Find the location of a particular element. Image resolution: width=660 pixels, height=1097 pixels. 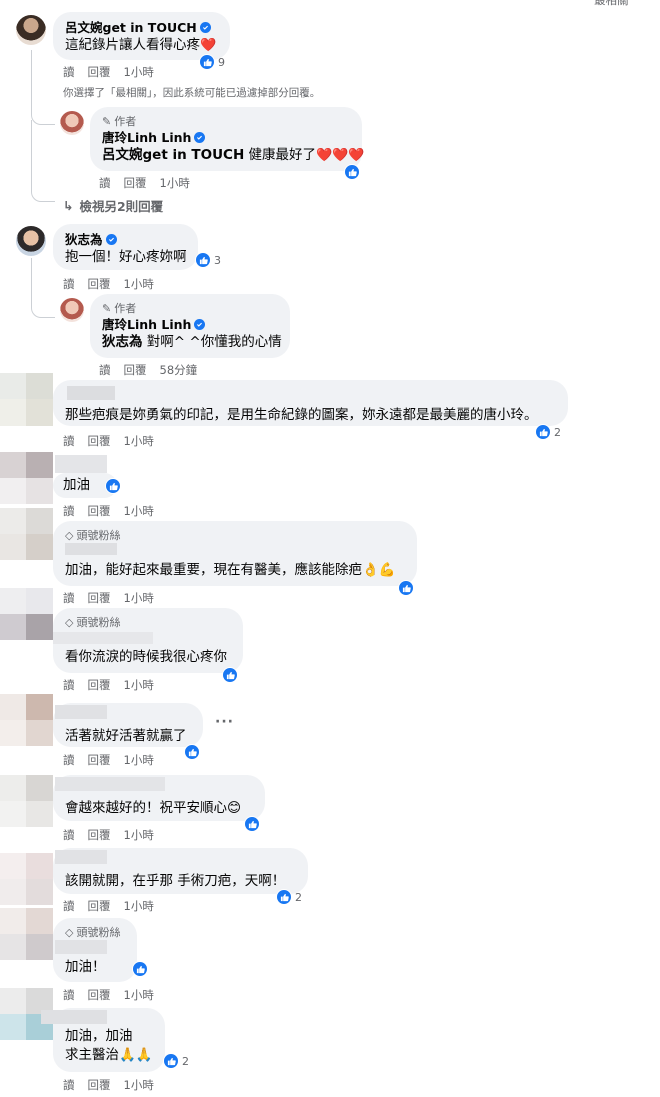

reaction-count: 3 is located at coordinates (208, 260).